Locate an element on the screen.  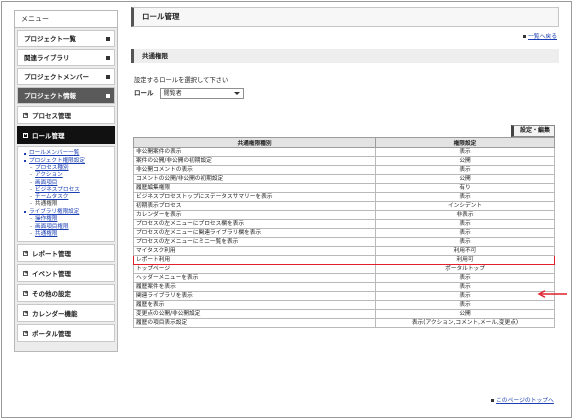
permission-value-cell: 非表示 is located at coordinates (465, 215).